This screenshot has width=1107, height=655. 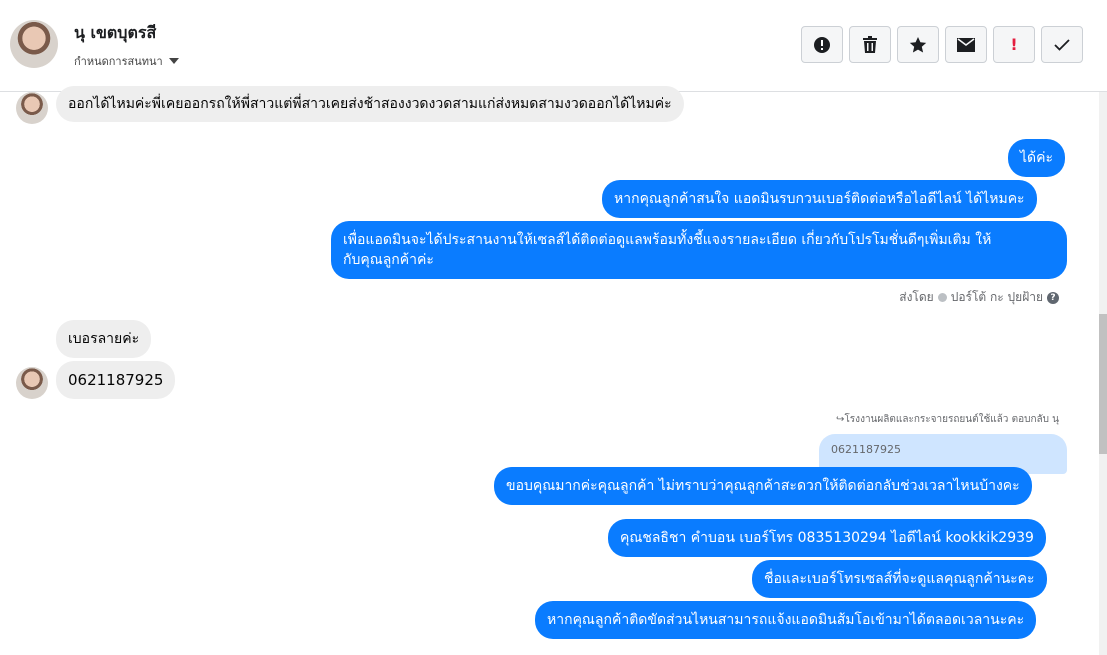 What do you see at coordinates (118, 61) in the screenshot?
I see `schedule-label: กำหนดการสนทนา` at bounding box center [118, 61].